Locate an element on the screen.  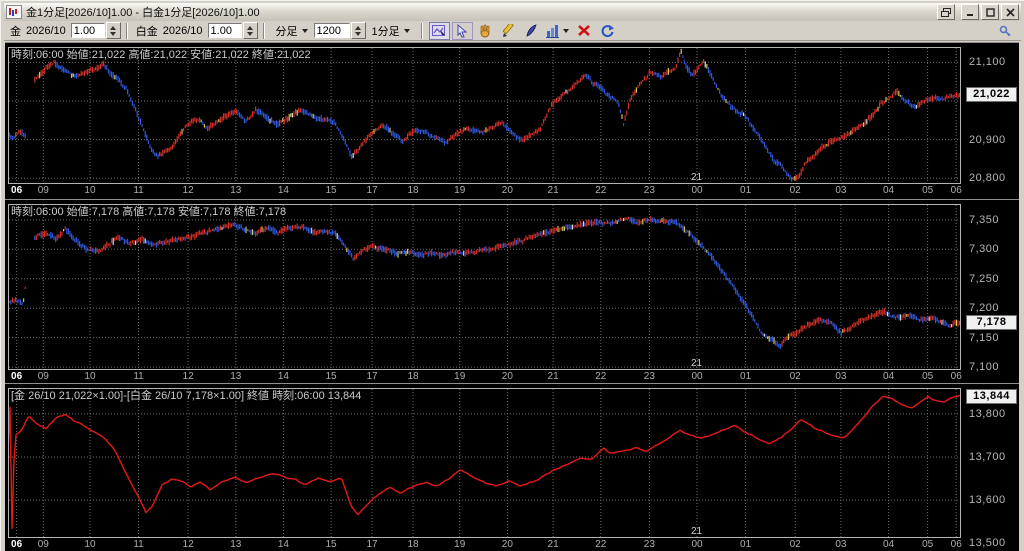
platinum-y-axis: 7,178 7,350 7,300 7,250 7,200 7,150 7,100 is located at coordinates (991, 291).